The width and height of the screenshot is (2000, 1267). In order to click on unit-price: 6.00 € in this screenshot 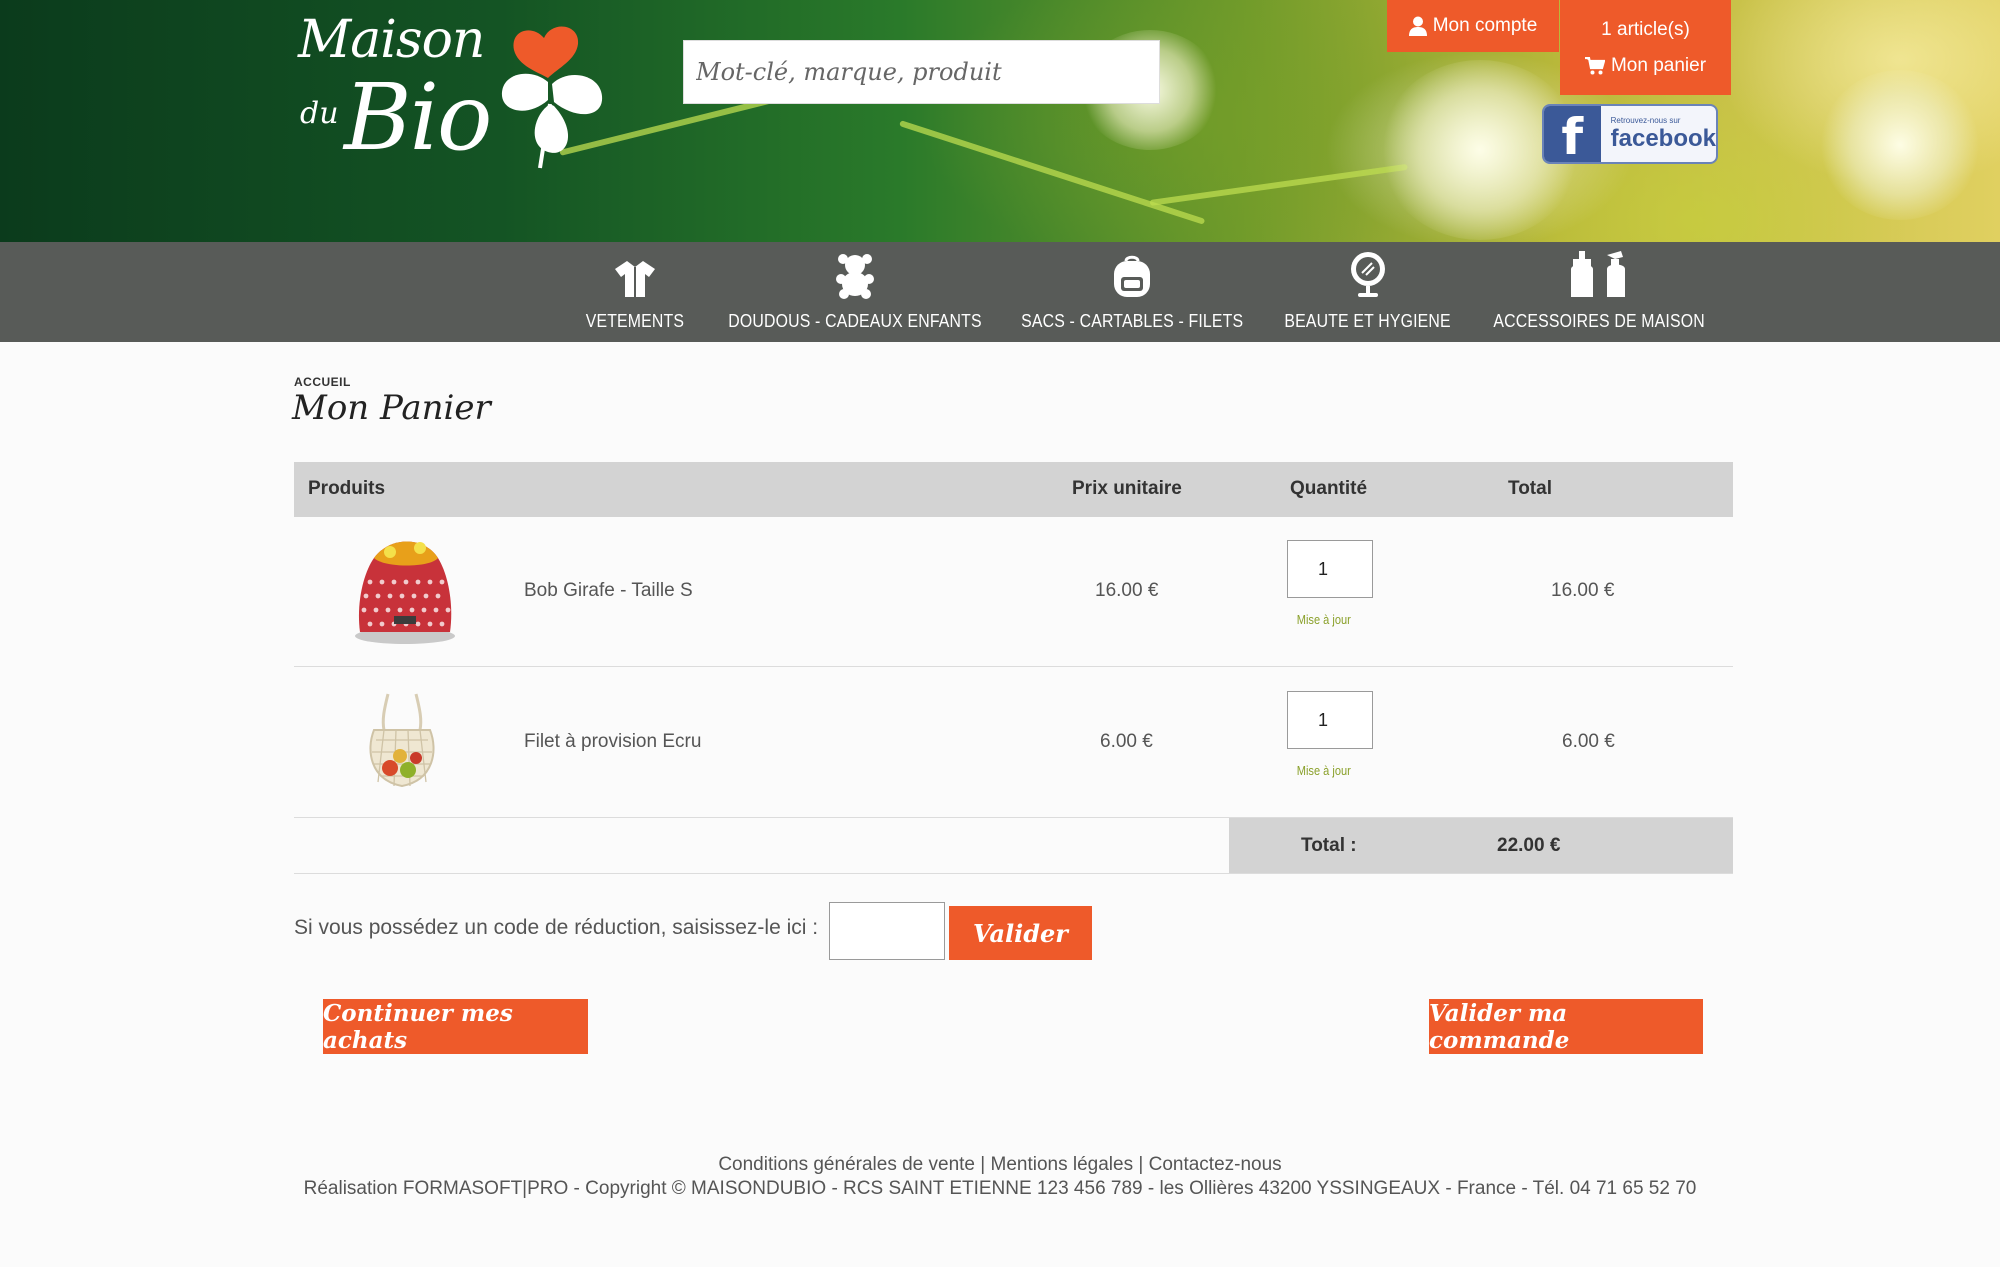, I will do `click(1126, 741)`.